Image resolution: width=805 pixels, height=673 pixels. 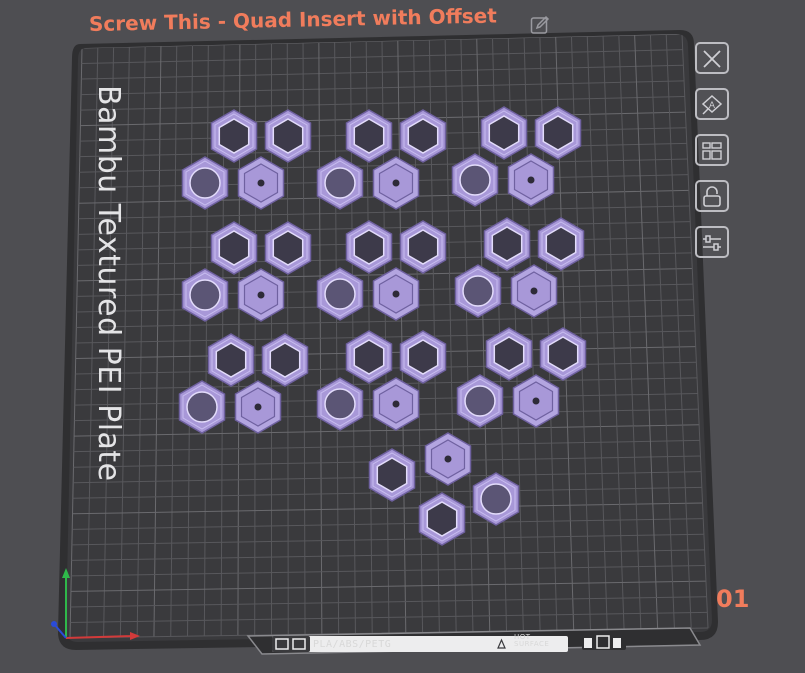 I want to click on auto-orient-icon: A, so click(x=712, y=104).